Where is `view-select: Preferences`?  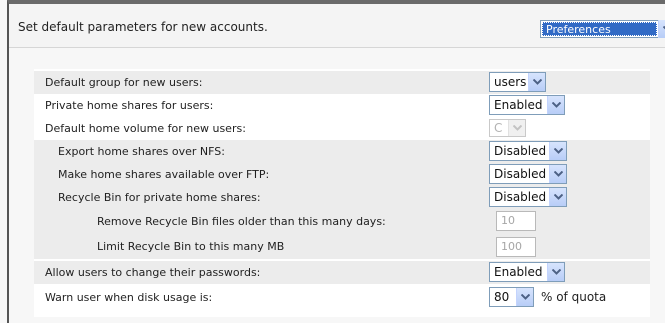
view-select: Preferences is located at coordinates (602, 29).